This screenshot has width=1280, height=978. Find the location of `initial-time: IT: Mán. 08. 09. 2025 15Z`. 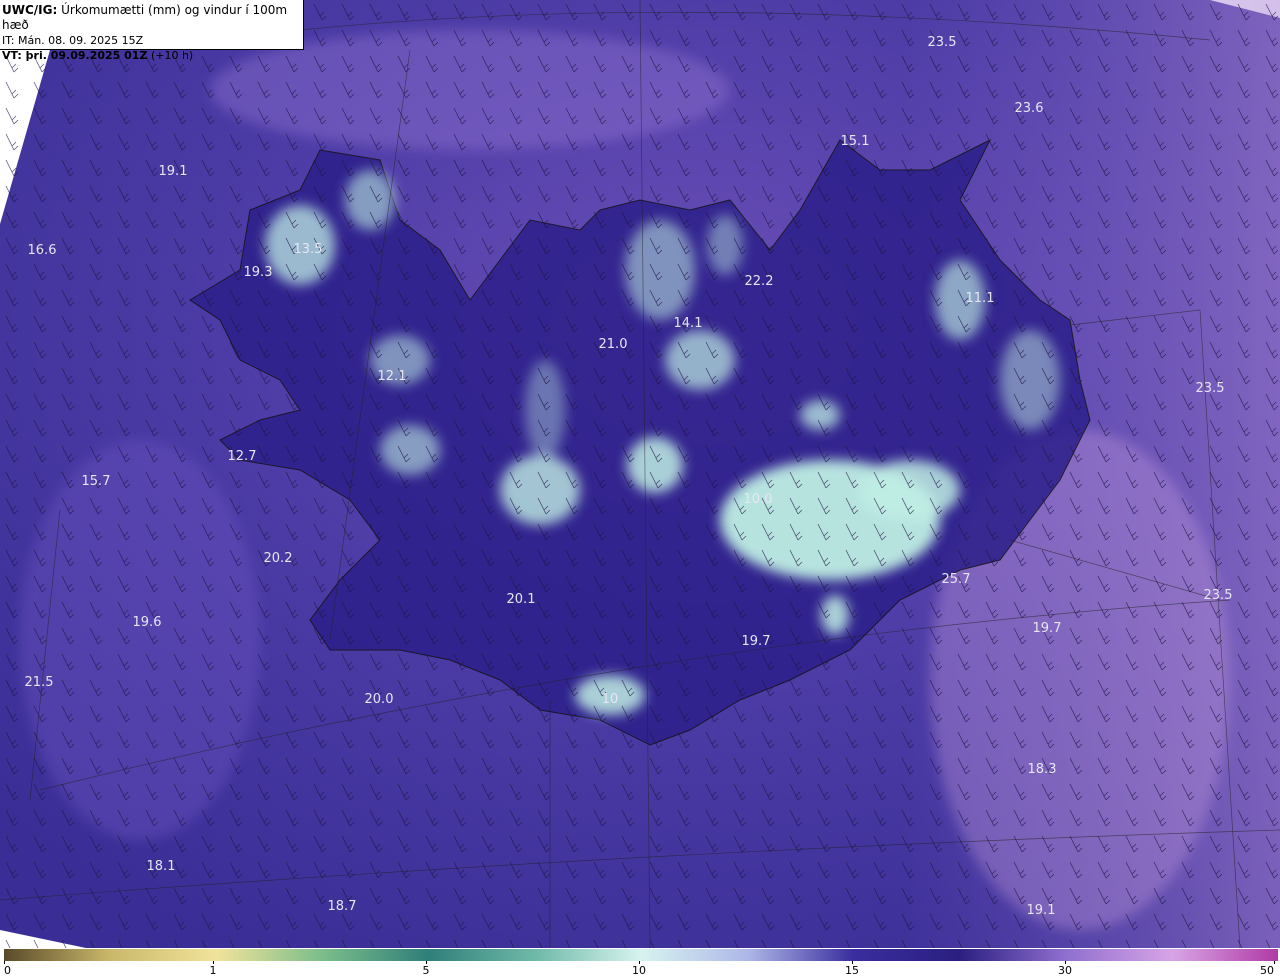

initial-time: IT: Mán. 08. 09. 2025 15Z is located at coordinates (73, 40).